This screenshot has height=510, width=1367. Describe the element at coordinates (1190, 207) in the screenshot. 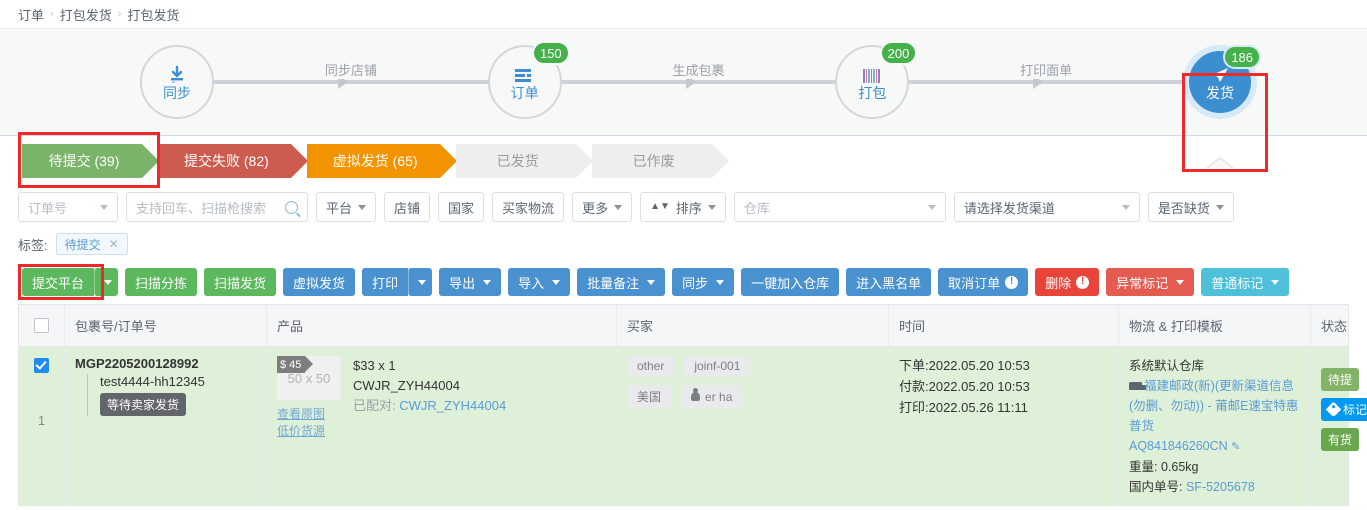

I see `filter-stock: 是否缺货` at that location.